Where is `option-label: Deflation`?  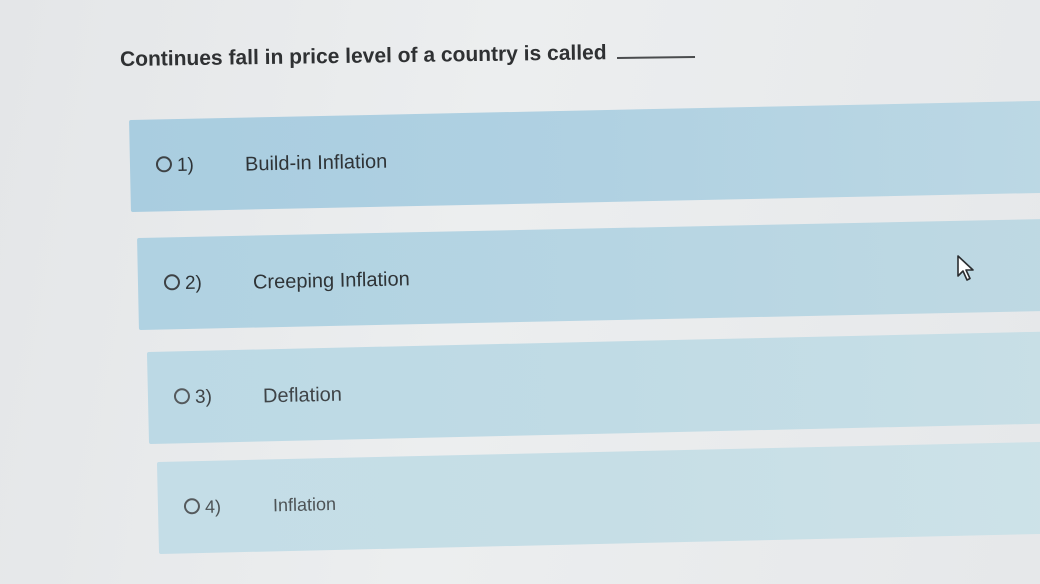
option-label: Deflation is located at coordinates (302, 395).